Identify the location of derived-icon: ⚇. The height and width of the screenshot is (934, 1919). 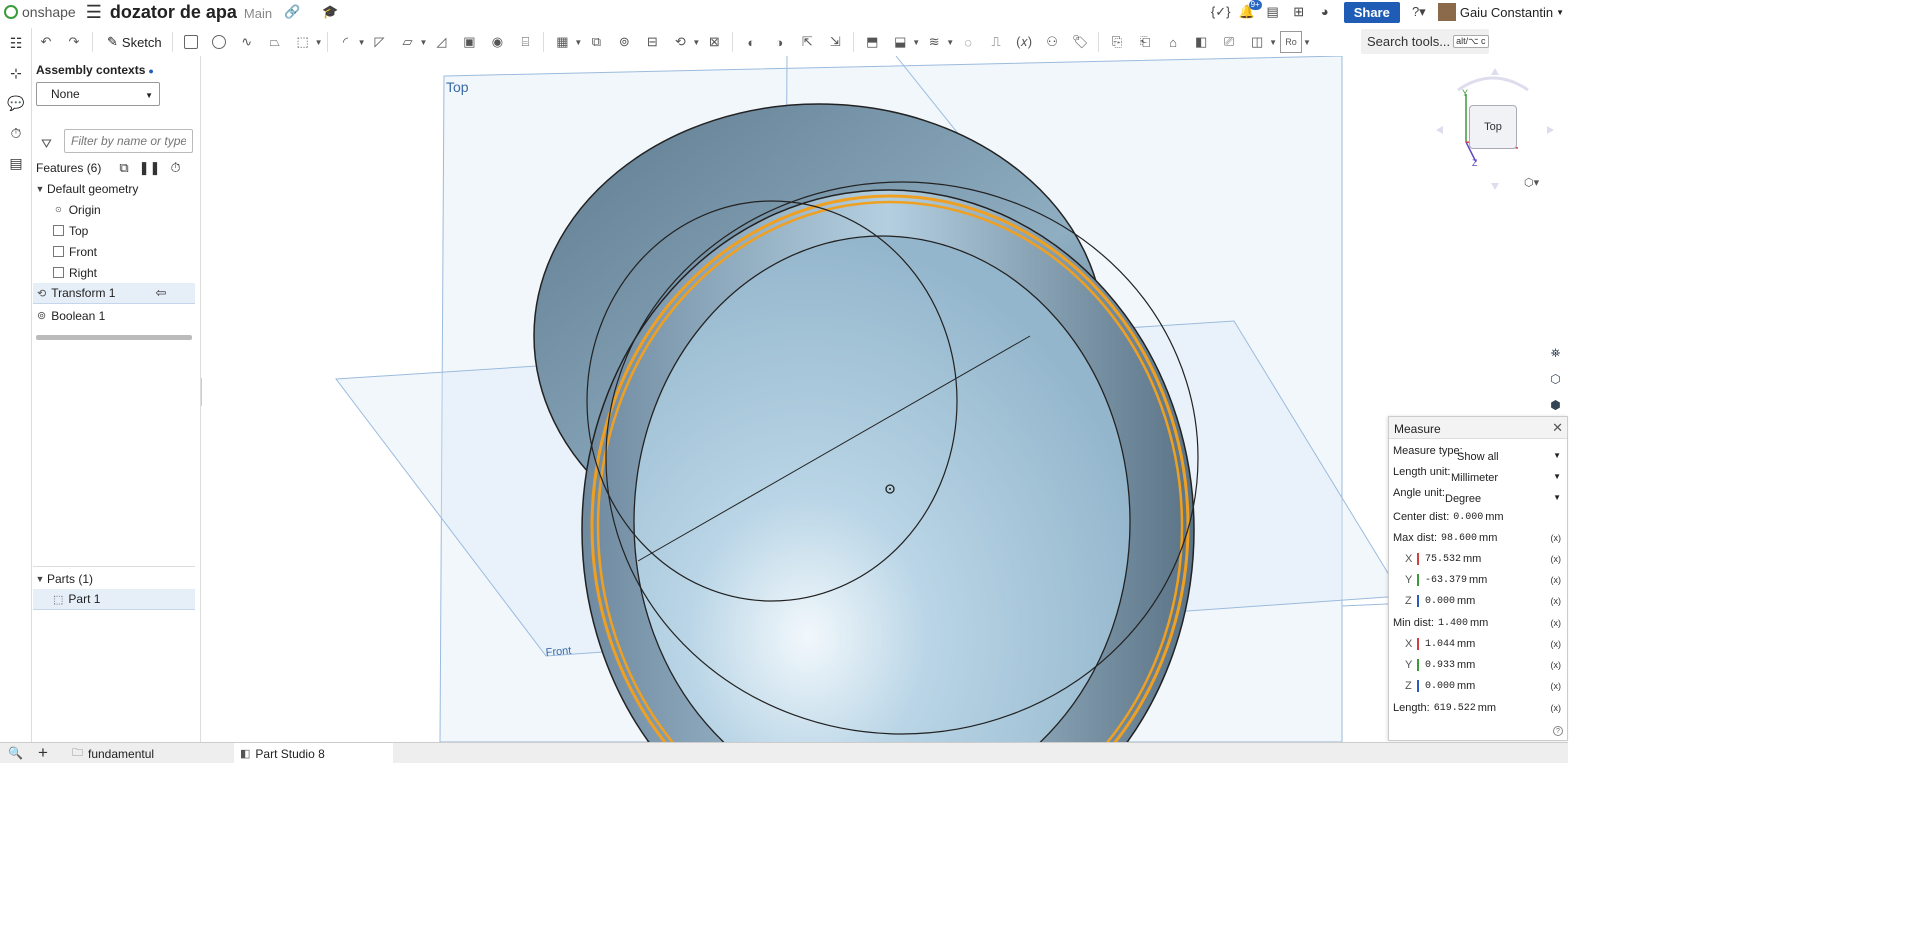
(1052, 42).